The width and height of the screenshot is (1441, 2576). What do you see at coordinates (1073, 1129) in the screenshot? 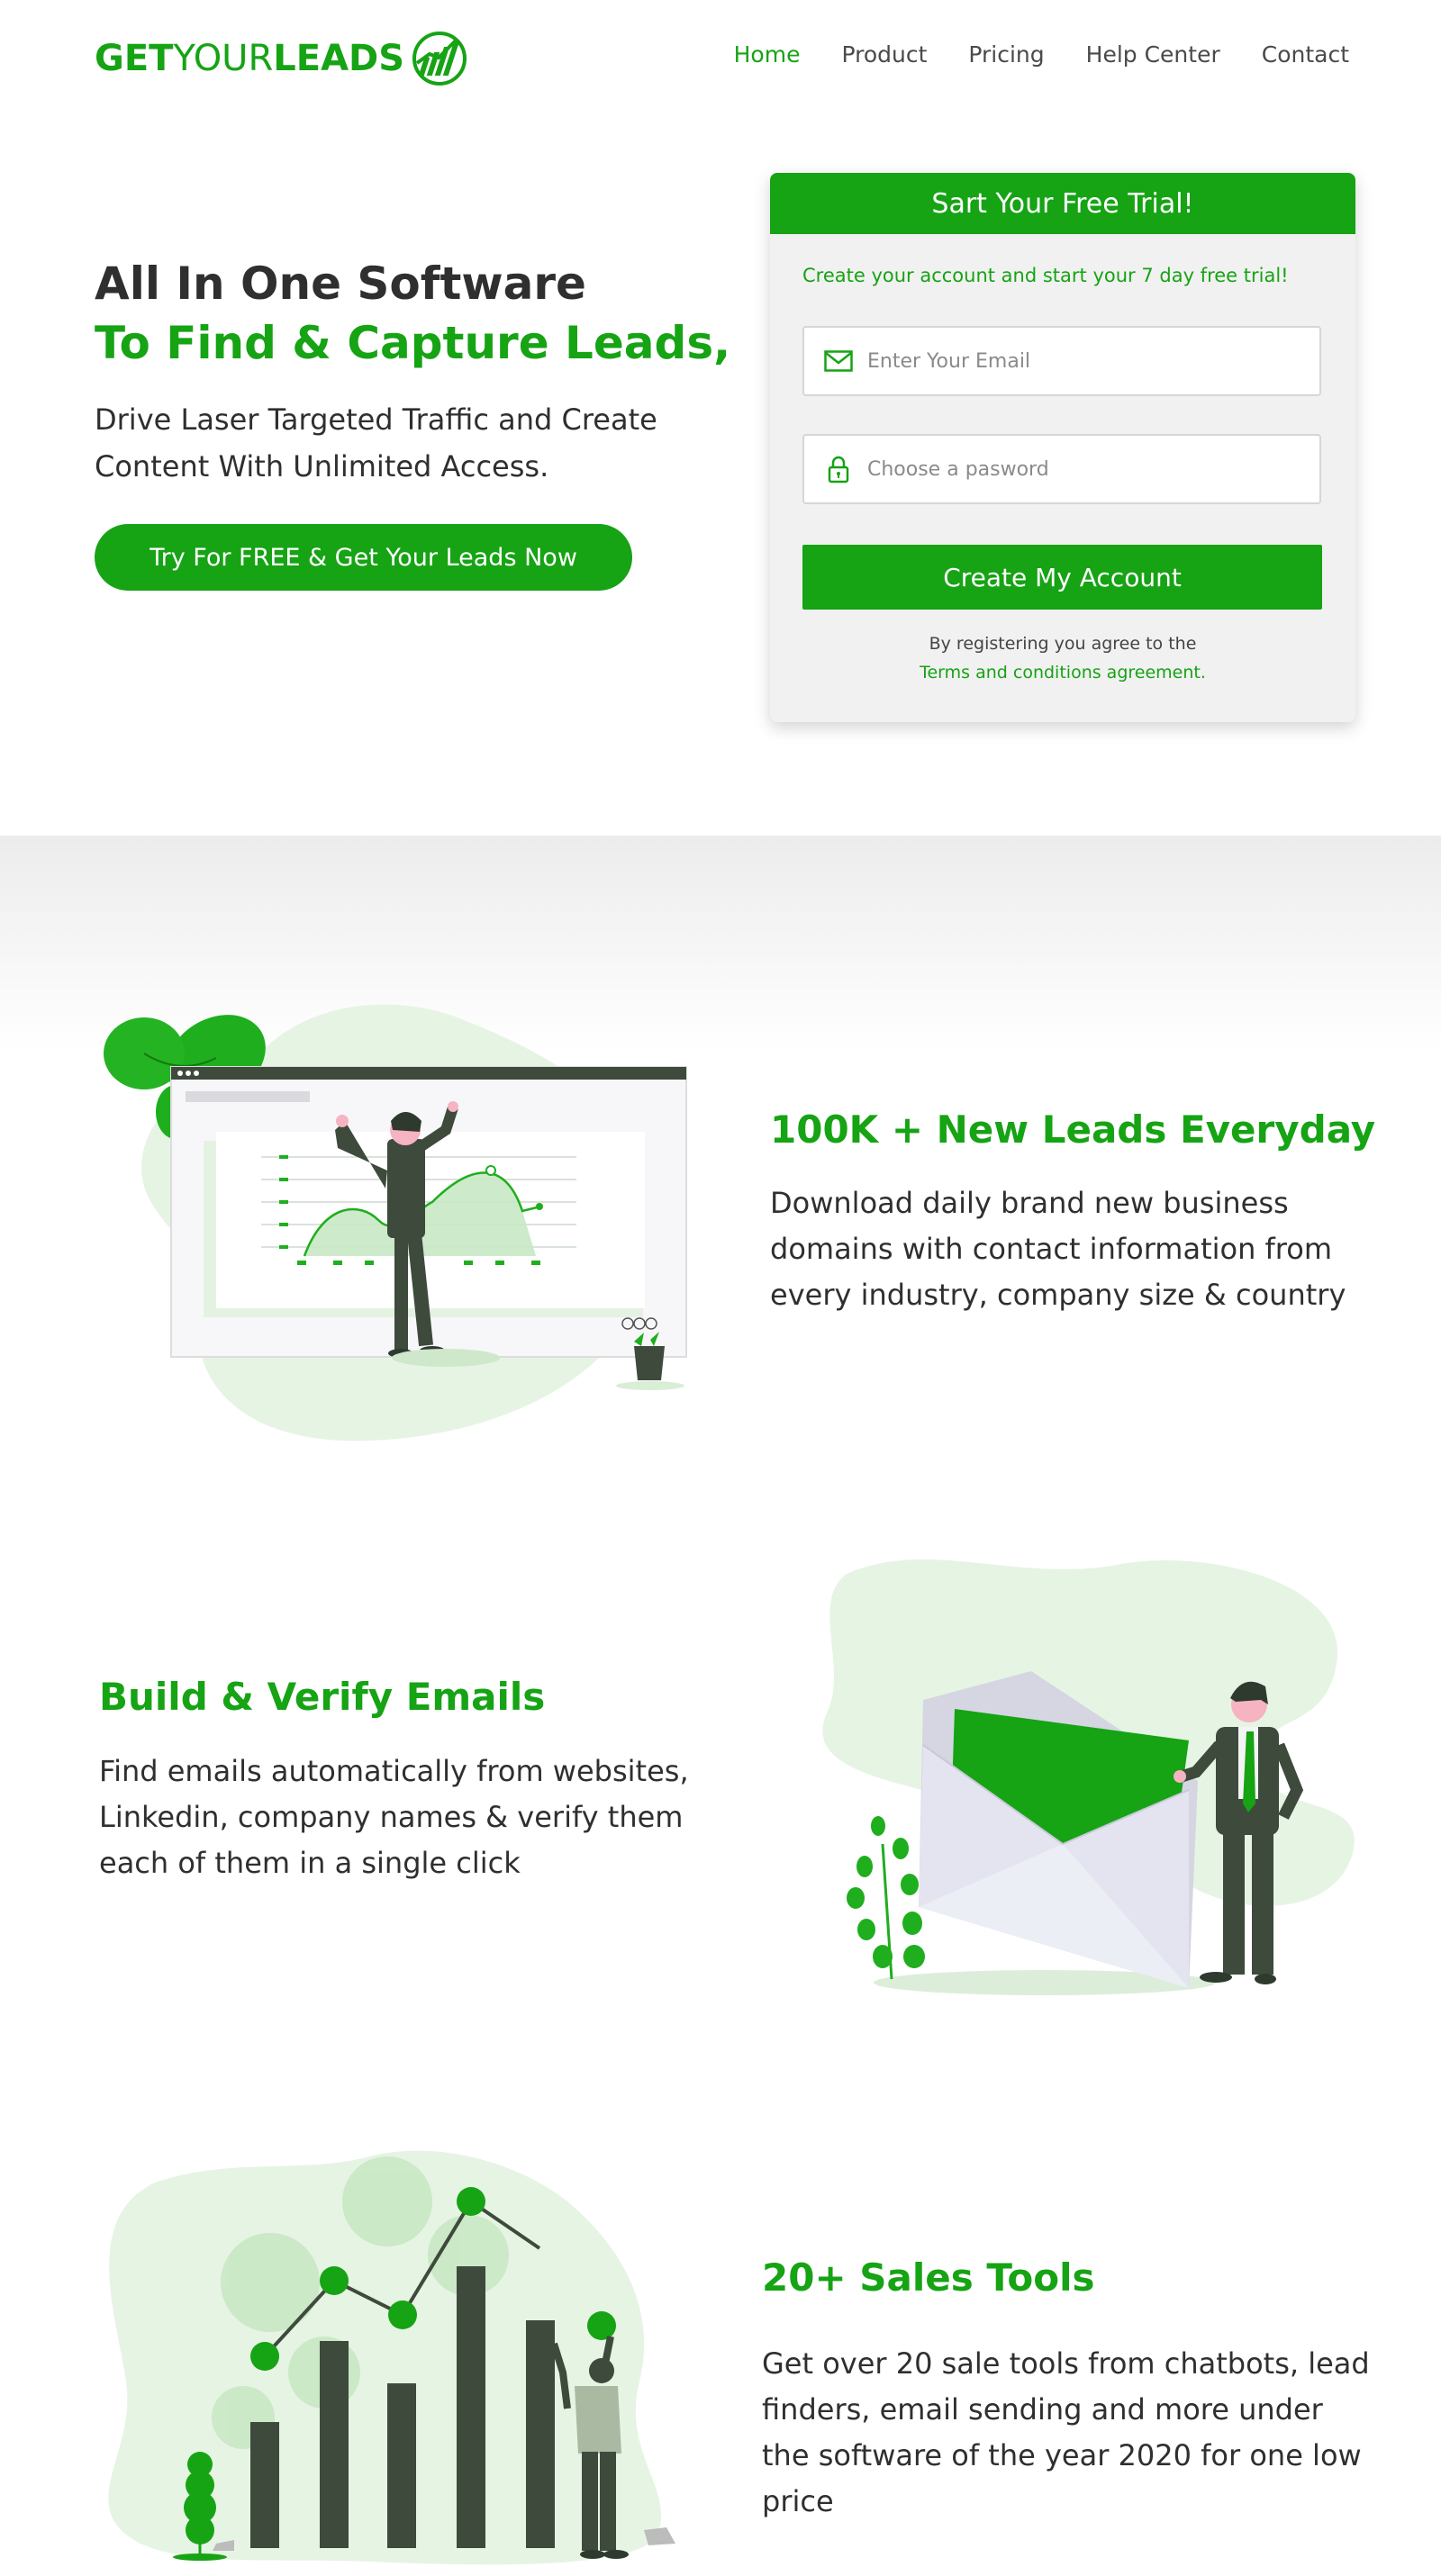
I see `feature-1-title: 100K + New Leads Everyday` at bounding box center [1073, 1129].